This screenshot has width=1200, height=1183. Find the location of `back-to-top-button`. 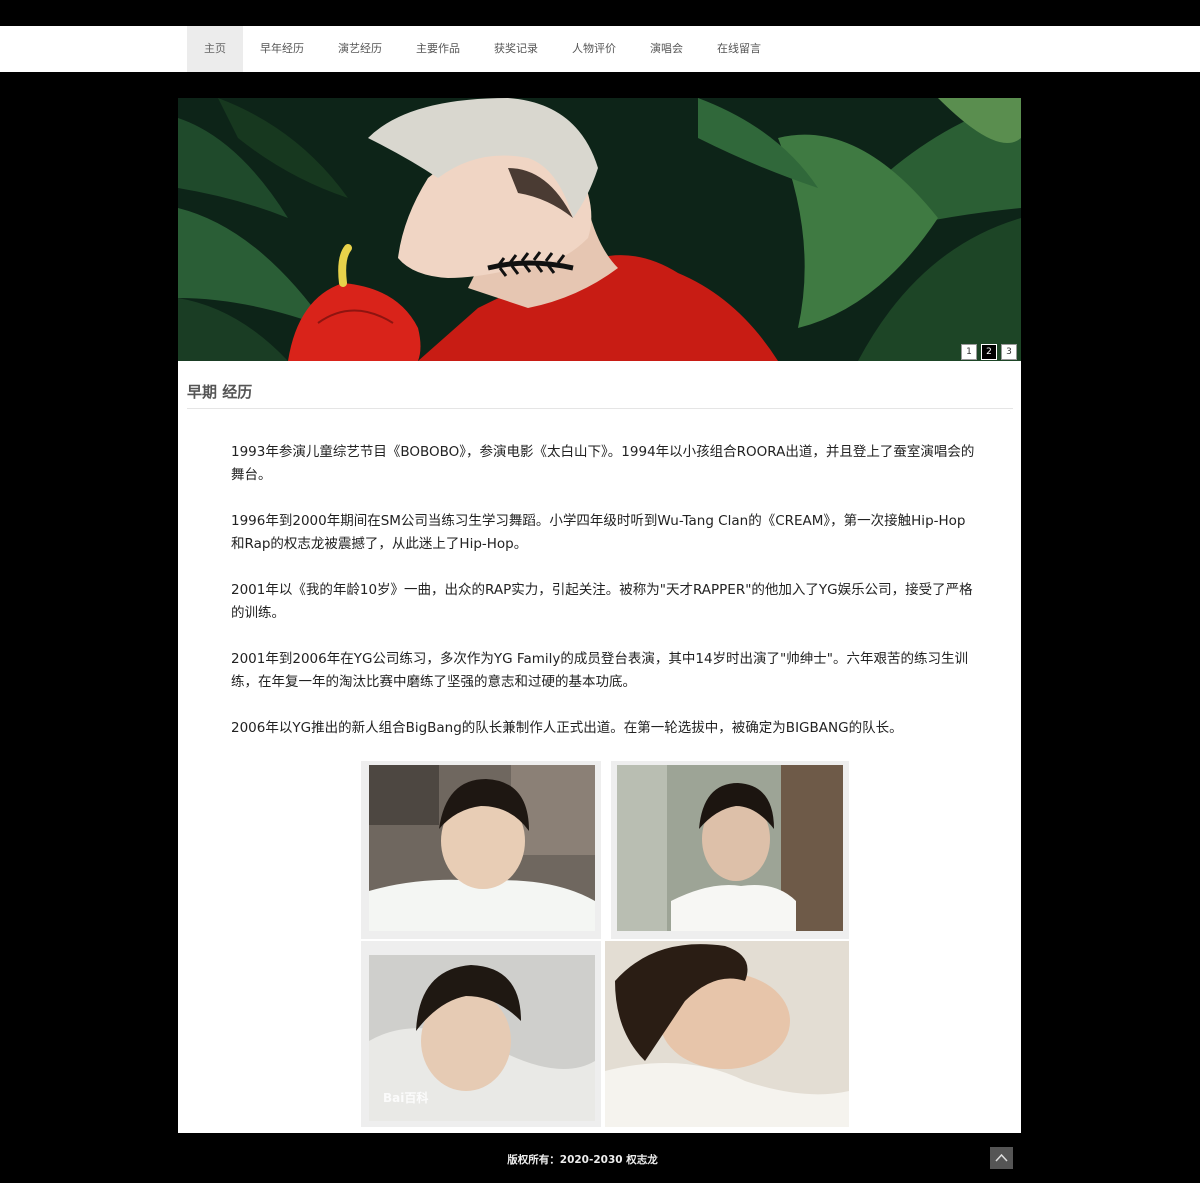

back-to-top-button is located at coordinates (1001, 1158).